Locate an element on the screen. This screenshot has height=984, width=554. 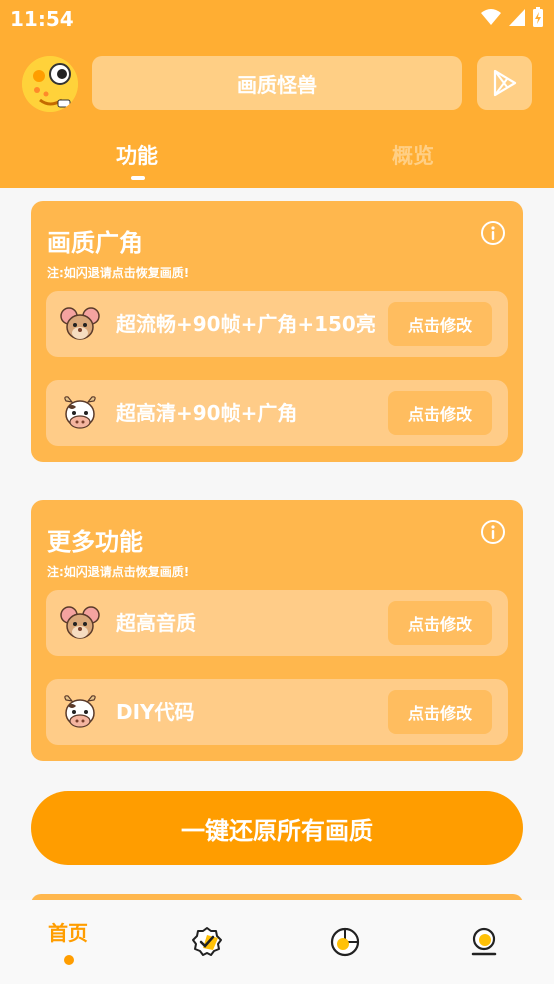
wifi-icon is located at coordinates (491, 17).